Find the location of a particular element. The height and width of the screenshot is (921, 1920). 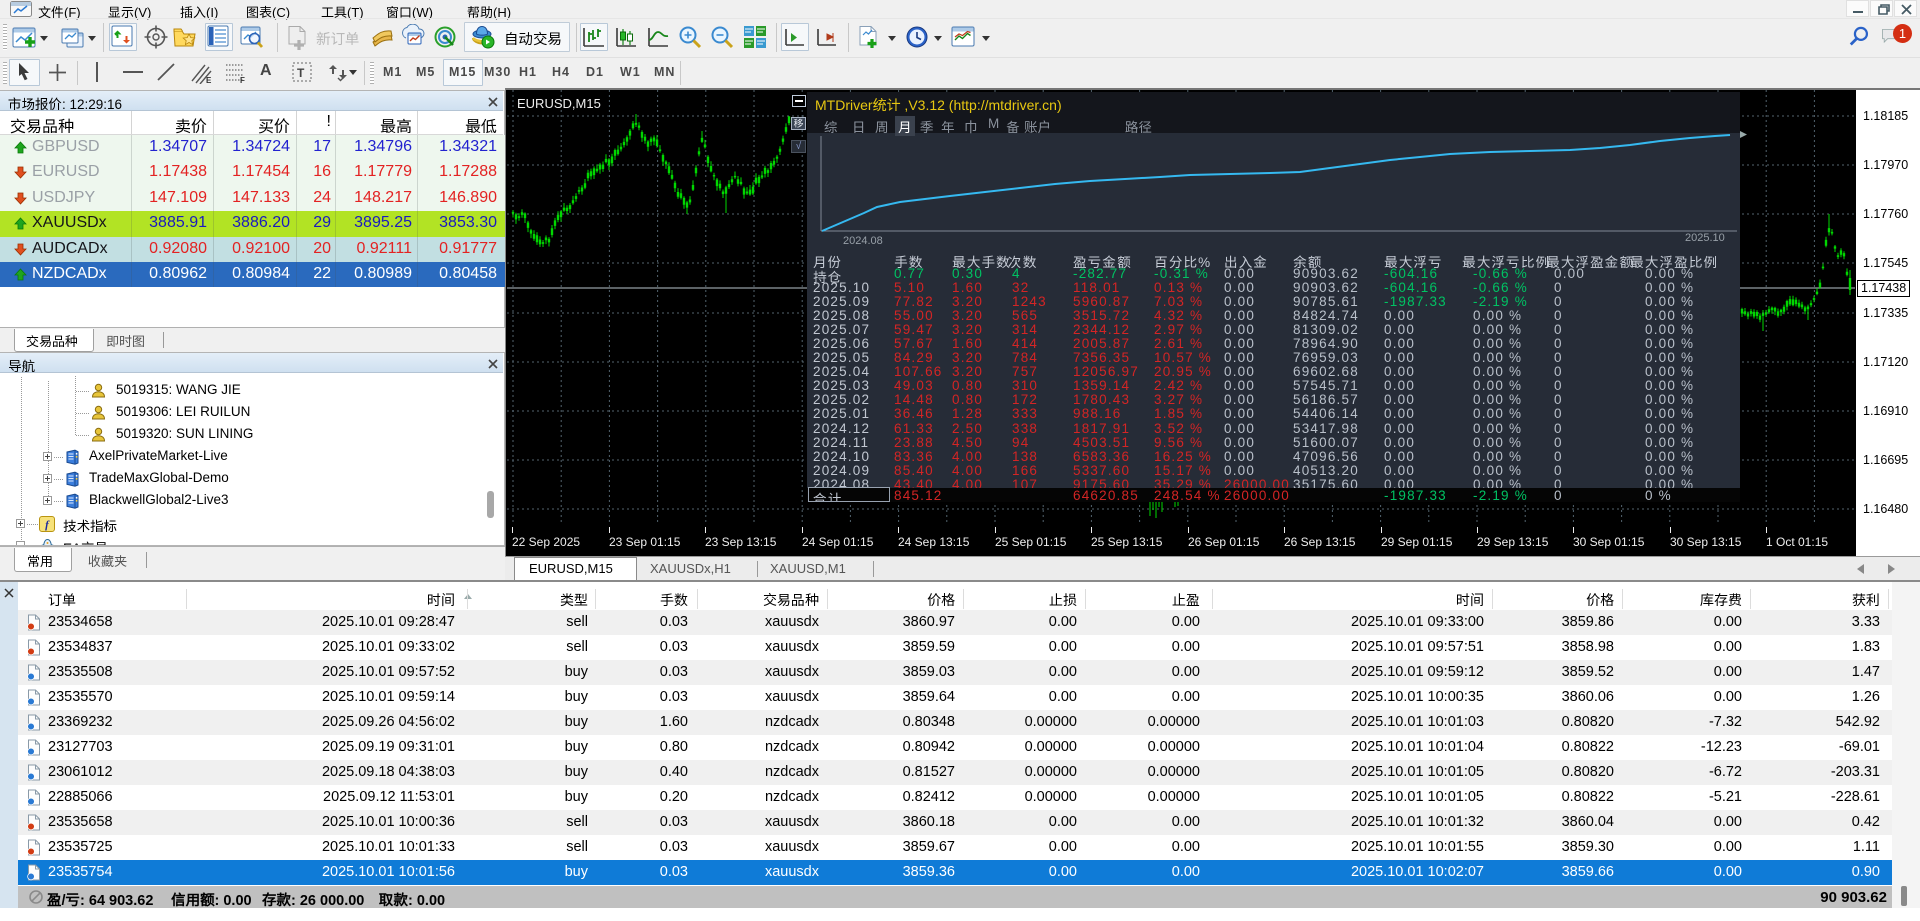

svg-text: F is located at coordinates (242, 80).